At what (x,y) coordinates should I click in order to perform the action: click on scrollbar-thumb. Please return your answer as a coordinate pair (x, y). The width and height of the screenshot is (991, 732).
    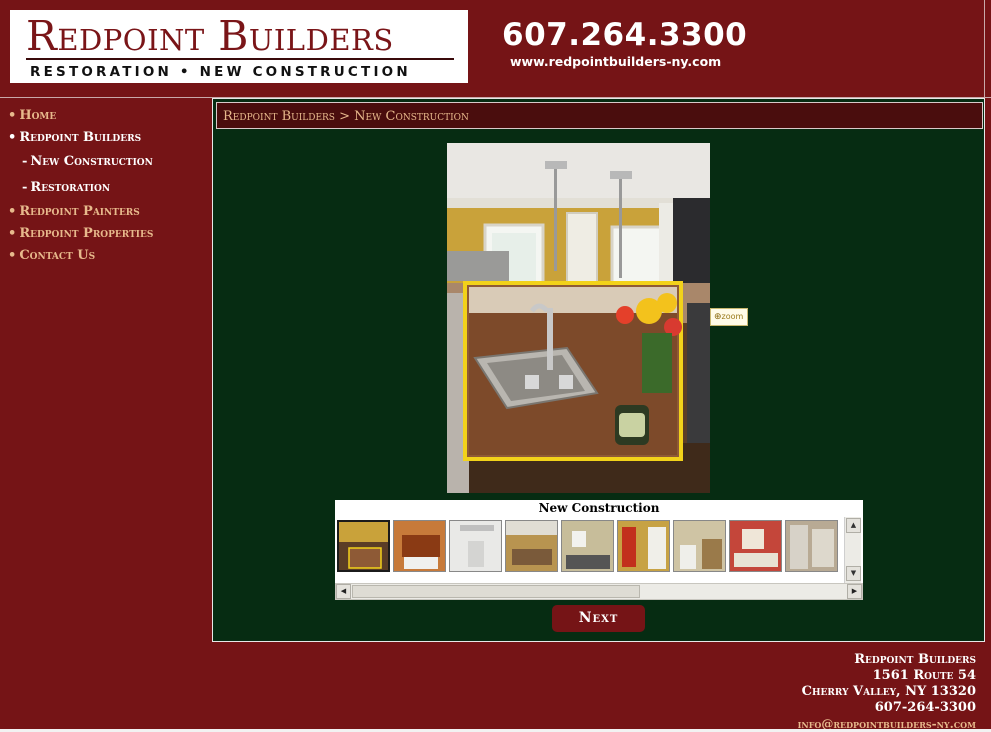
    Looking at the image, I should click on (496, 591).